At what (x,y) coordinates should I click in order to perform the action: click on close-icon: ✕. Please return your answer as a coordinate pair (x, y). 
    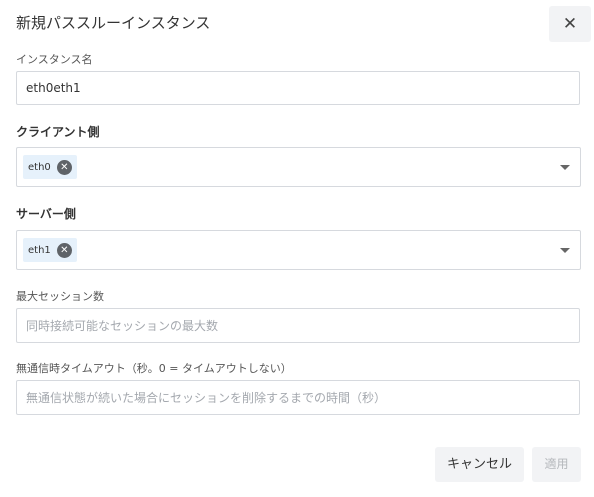
    Looking at the image, I should click on (570, 24).